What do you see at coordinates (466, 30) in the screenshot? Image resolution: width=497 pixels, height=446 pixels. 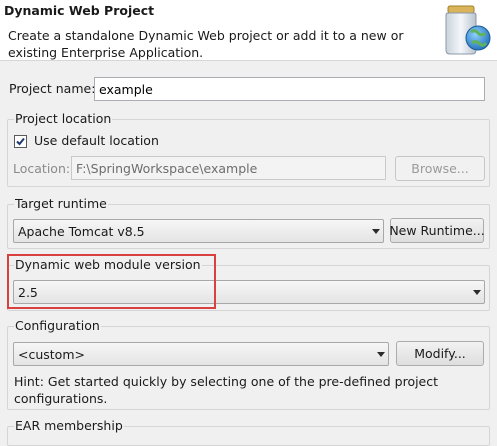 I see `web-project-jar-icon` at bounding box center [466, 30].